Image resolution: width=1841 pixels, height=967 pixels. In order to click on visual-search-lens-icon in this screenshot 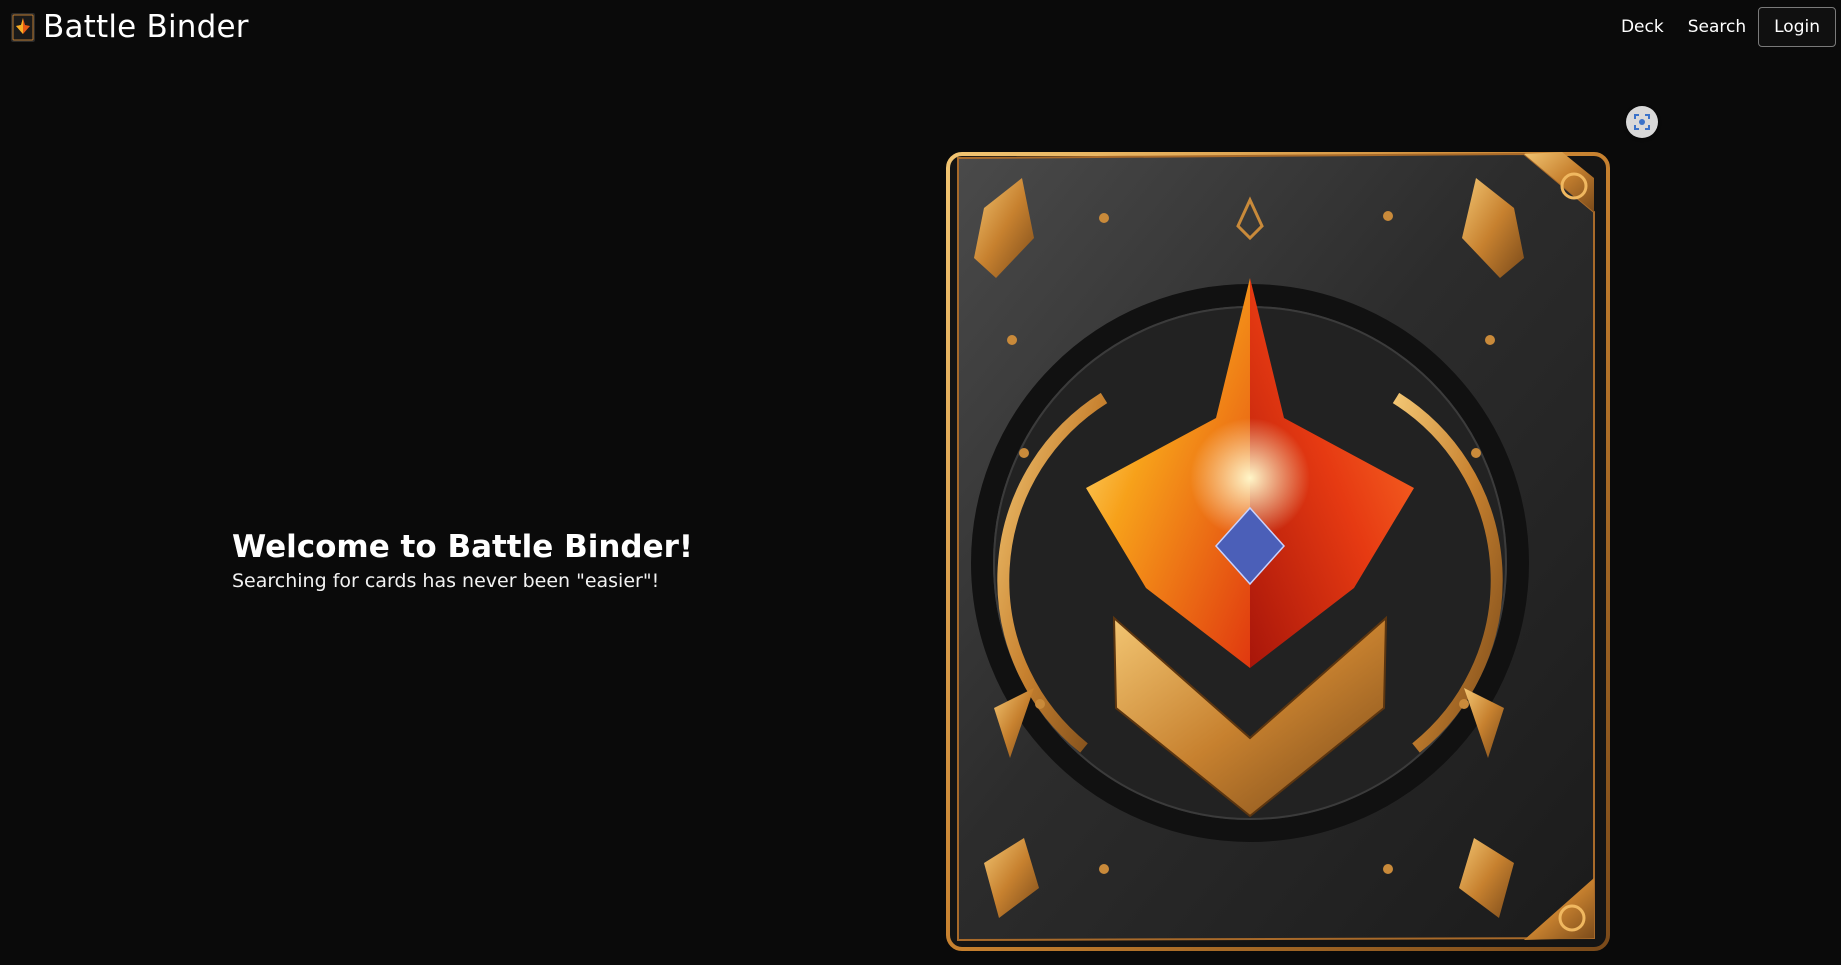, I will do `click(1642, 122)`.